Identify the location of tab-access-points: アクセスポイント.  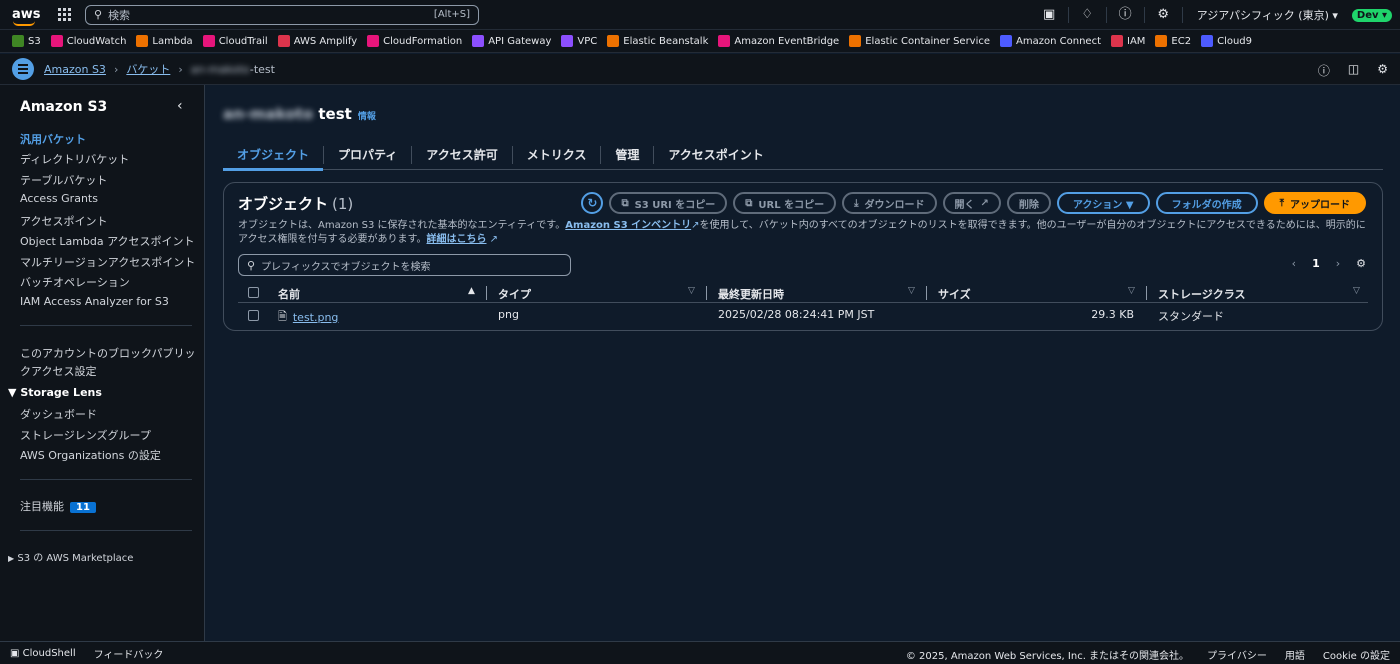
(715, 155).